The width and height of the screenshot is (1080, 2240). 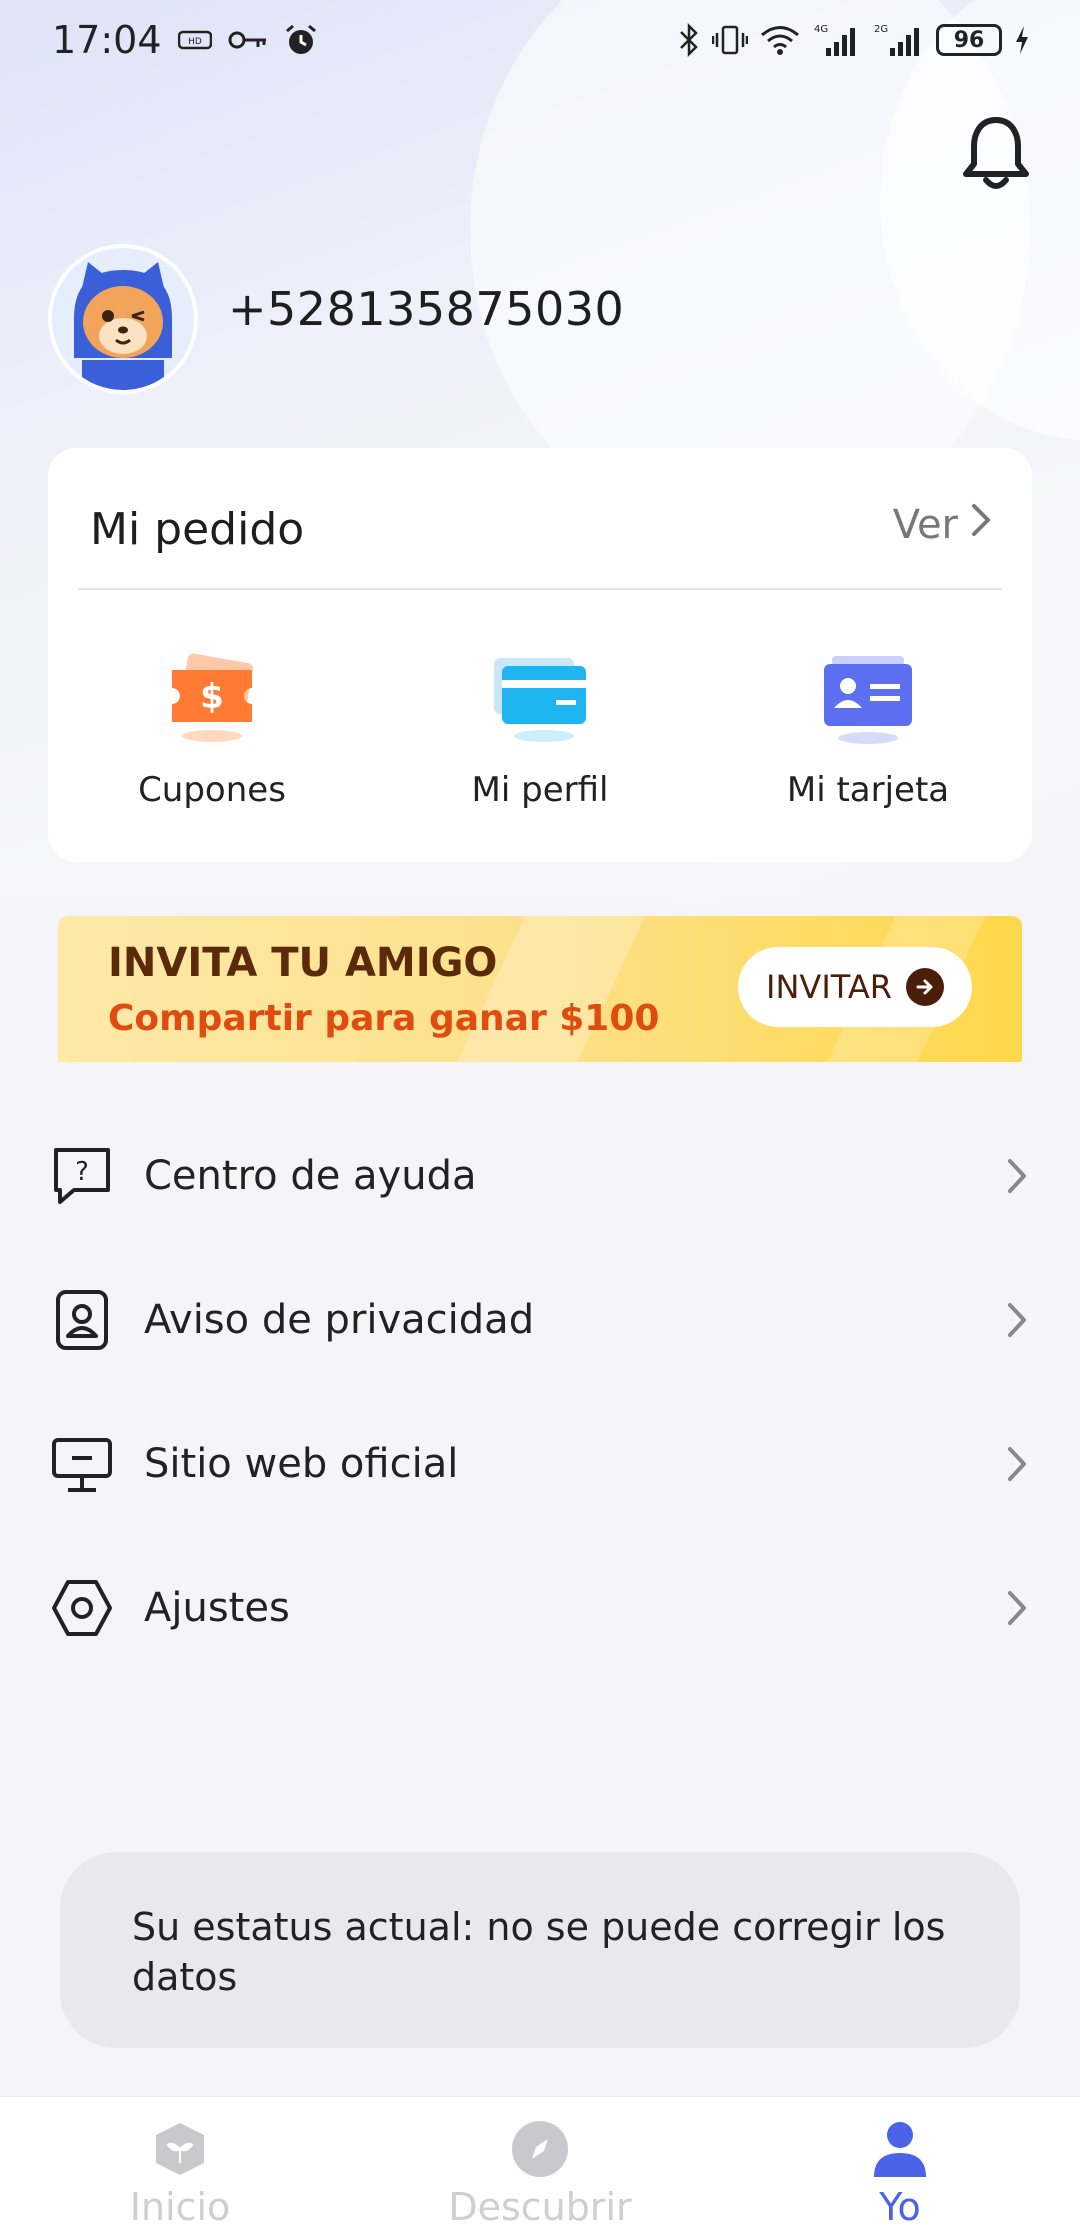 I want to click on home-icon, so click(x=180, y=2149).